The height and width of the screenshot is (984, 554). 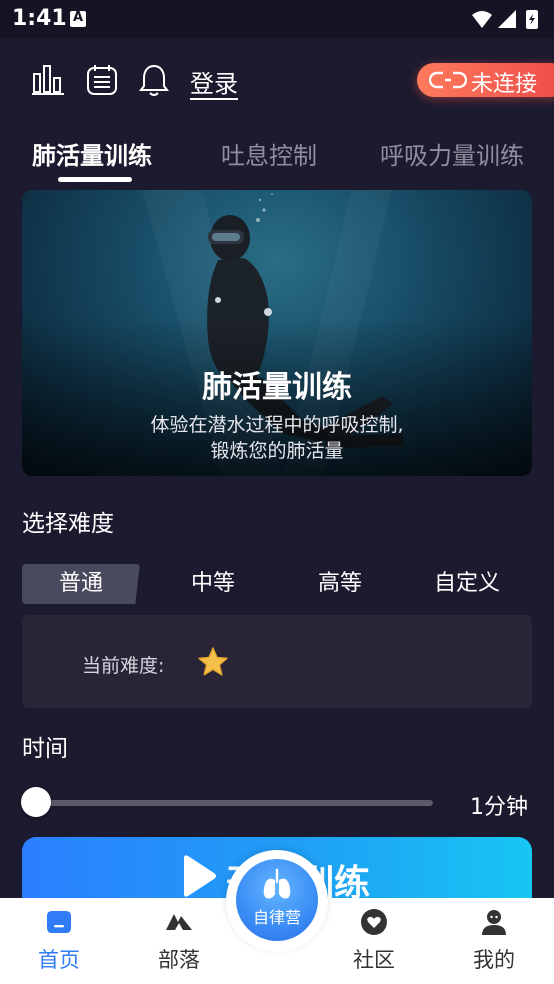 I want to click on tab-lung-capacity: 肺活量训练, so click(x=92, y=153).